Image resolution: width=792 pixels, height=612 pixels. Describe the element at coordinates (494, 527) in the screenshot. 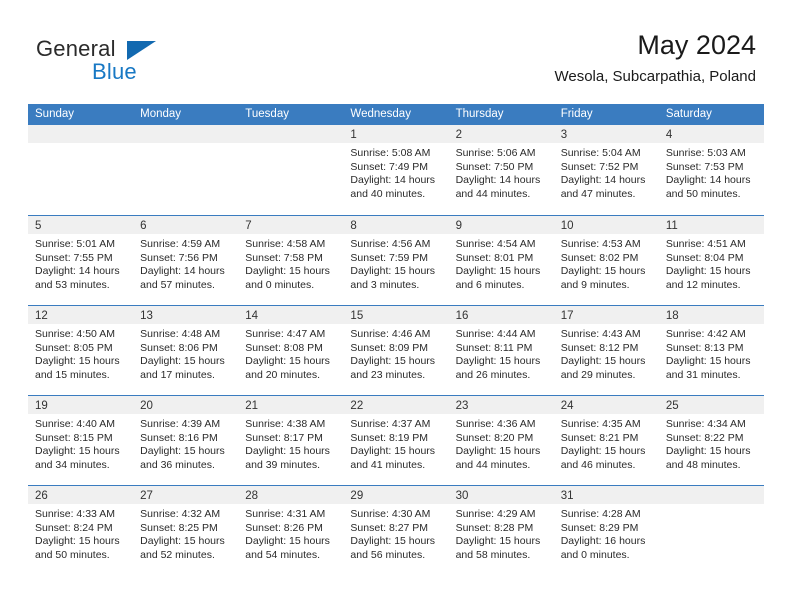

I see `sunset-text: Sunset: 8:28 PM` at that location.